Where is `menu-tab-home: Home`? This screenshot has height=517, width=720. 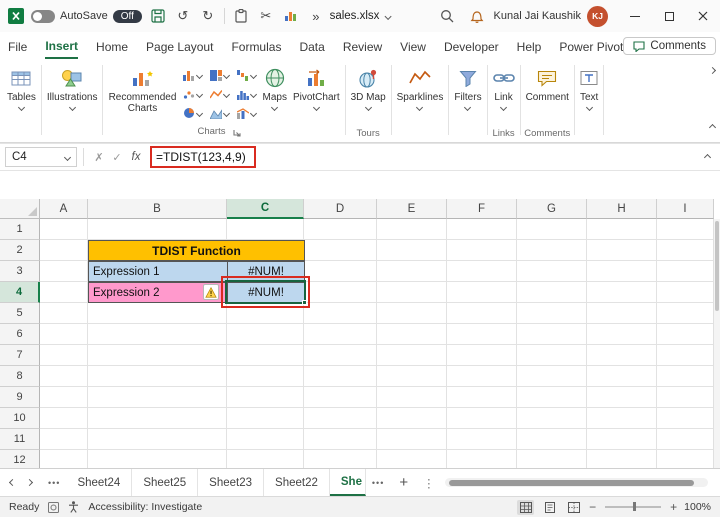
menu-tab-home: Home is located at coordinates (112, 46).